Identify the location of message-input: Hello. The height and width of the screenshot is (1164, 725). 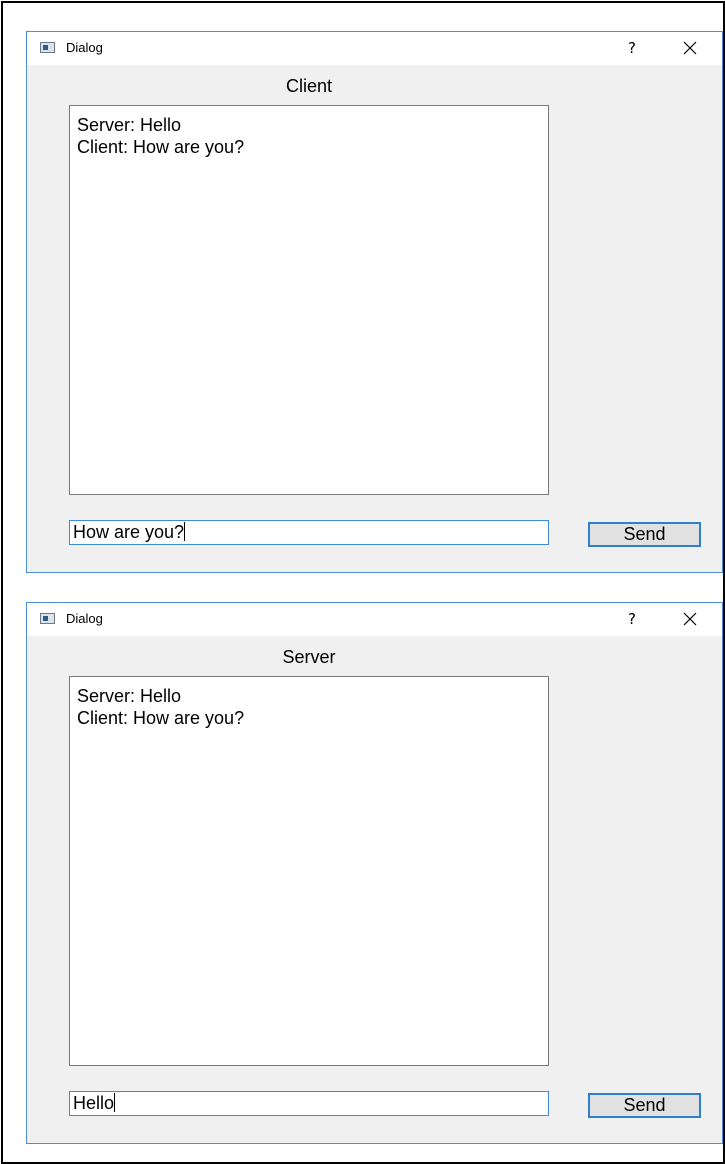
(309, 1103).